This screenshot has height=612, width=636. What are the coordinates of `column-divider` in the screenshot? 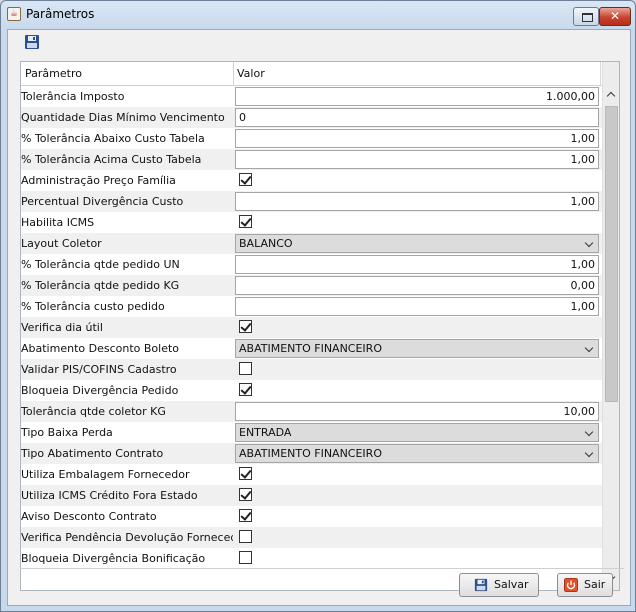 It's located at (233, 74).